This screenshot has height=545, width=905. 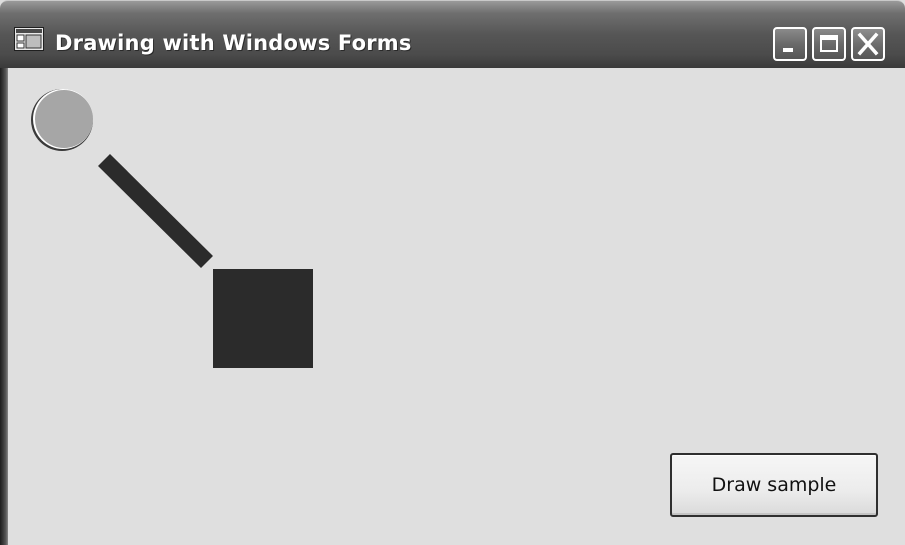 What do you see at coordinates (62, 120) in the screenshot?
I see `drawn-circle` at bounding box center [62, 120].